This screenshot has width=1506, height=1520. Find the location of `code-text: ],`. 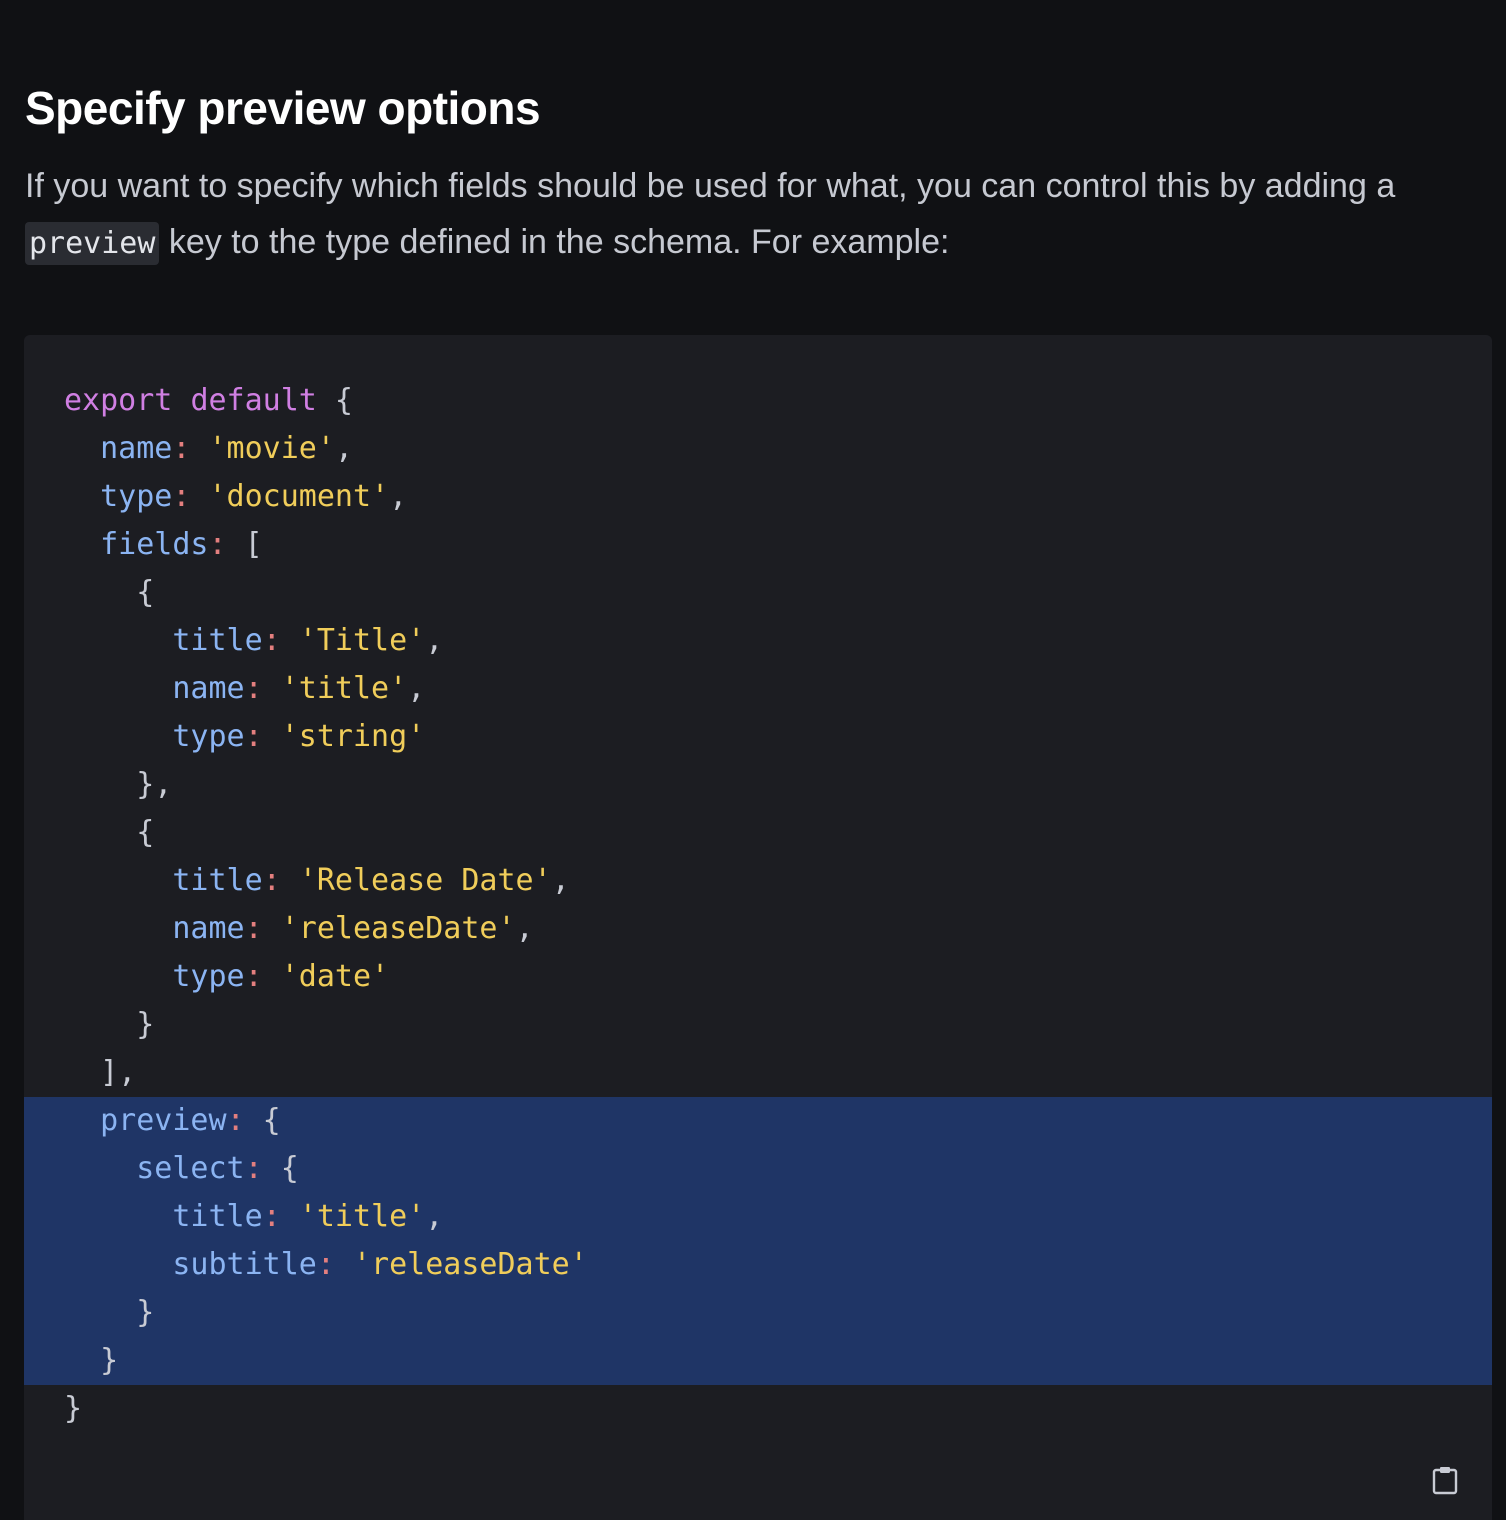

code-text: ], is located at coordinates (100, 1072).